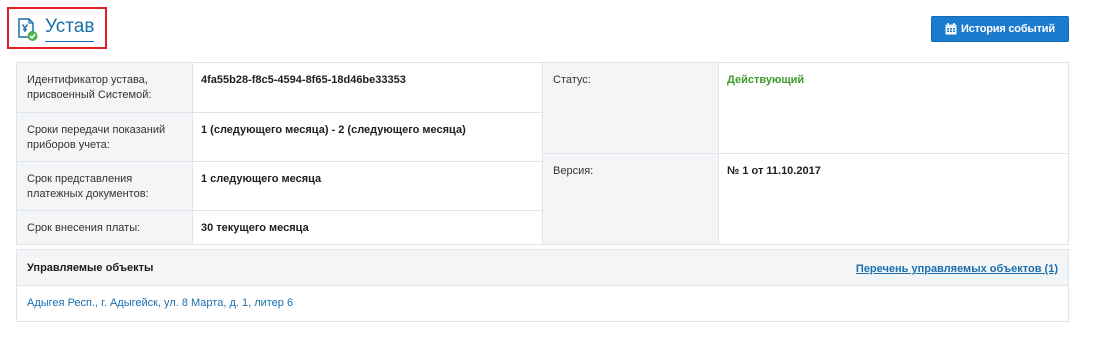  Describe the element at coordinates (104, 186) in the screenshot. I see `payment-docs-label: Срок представления платежных документов:` at that location.